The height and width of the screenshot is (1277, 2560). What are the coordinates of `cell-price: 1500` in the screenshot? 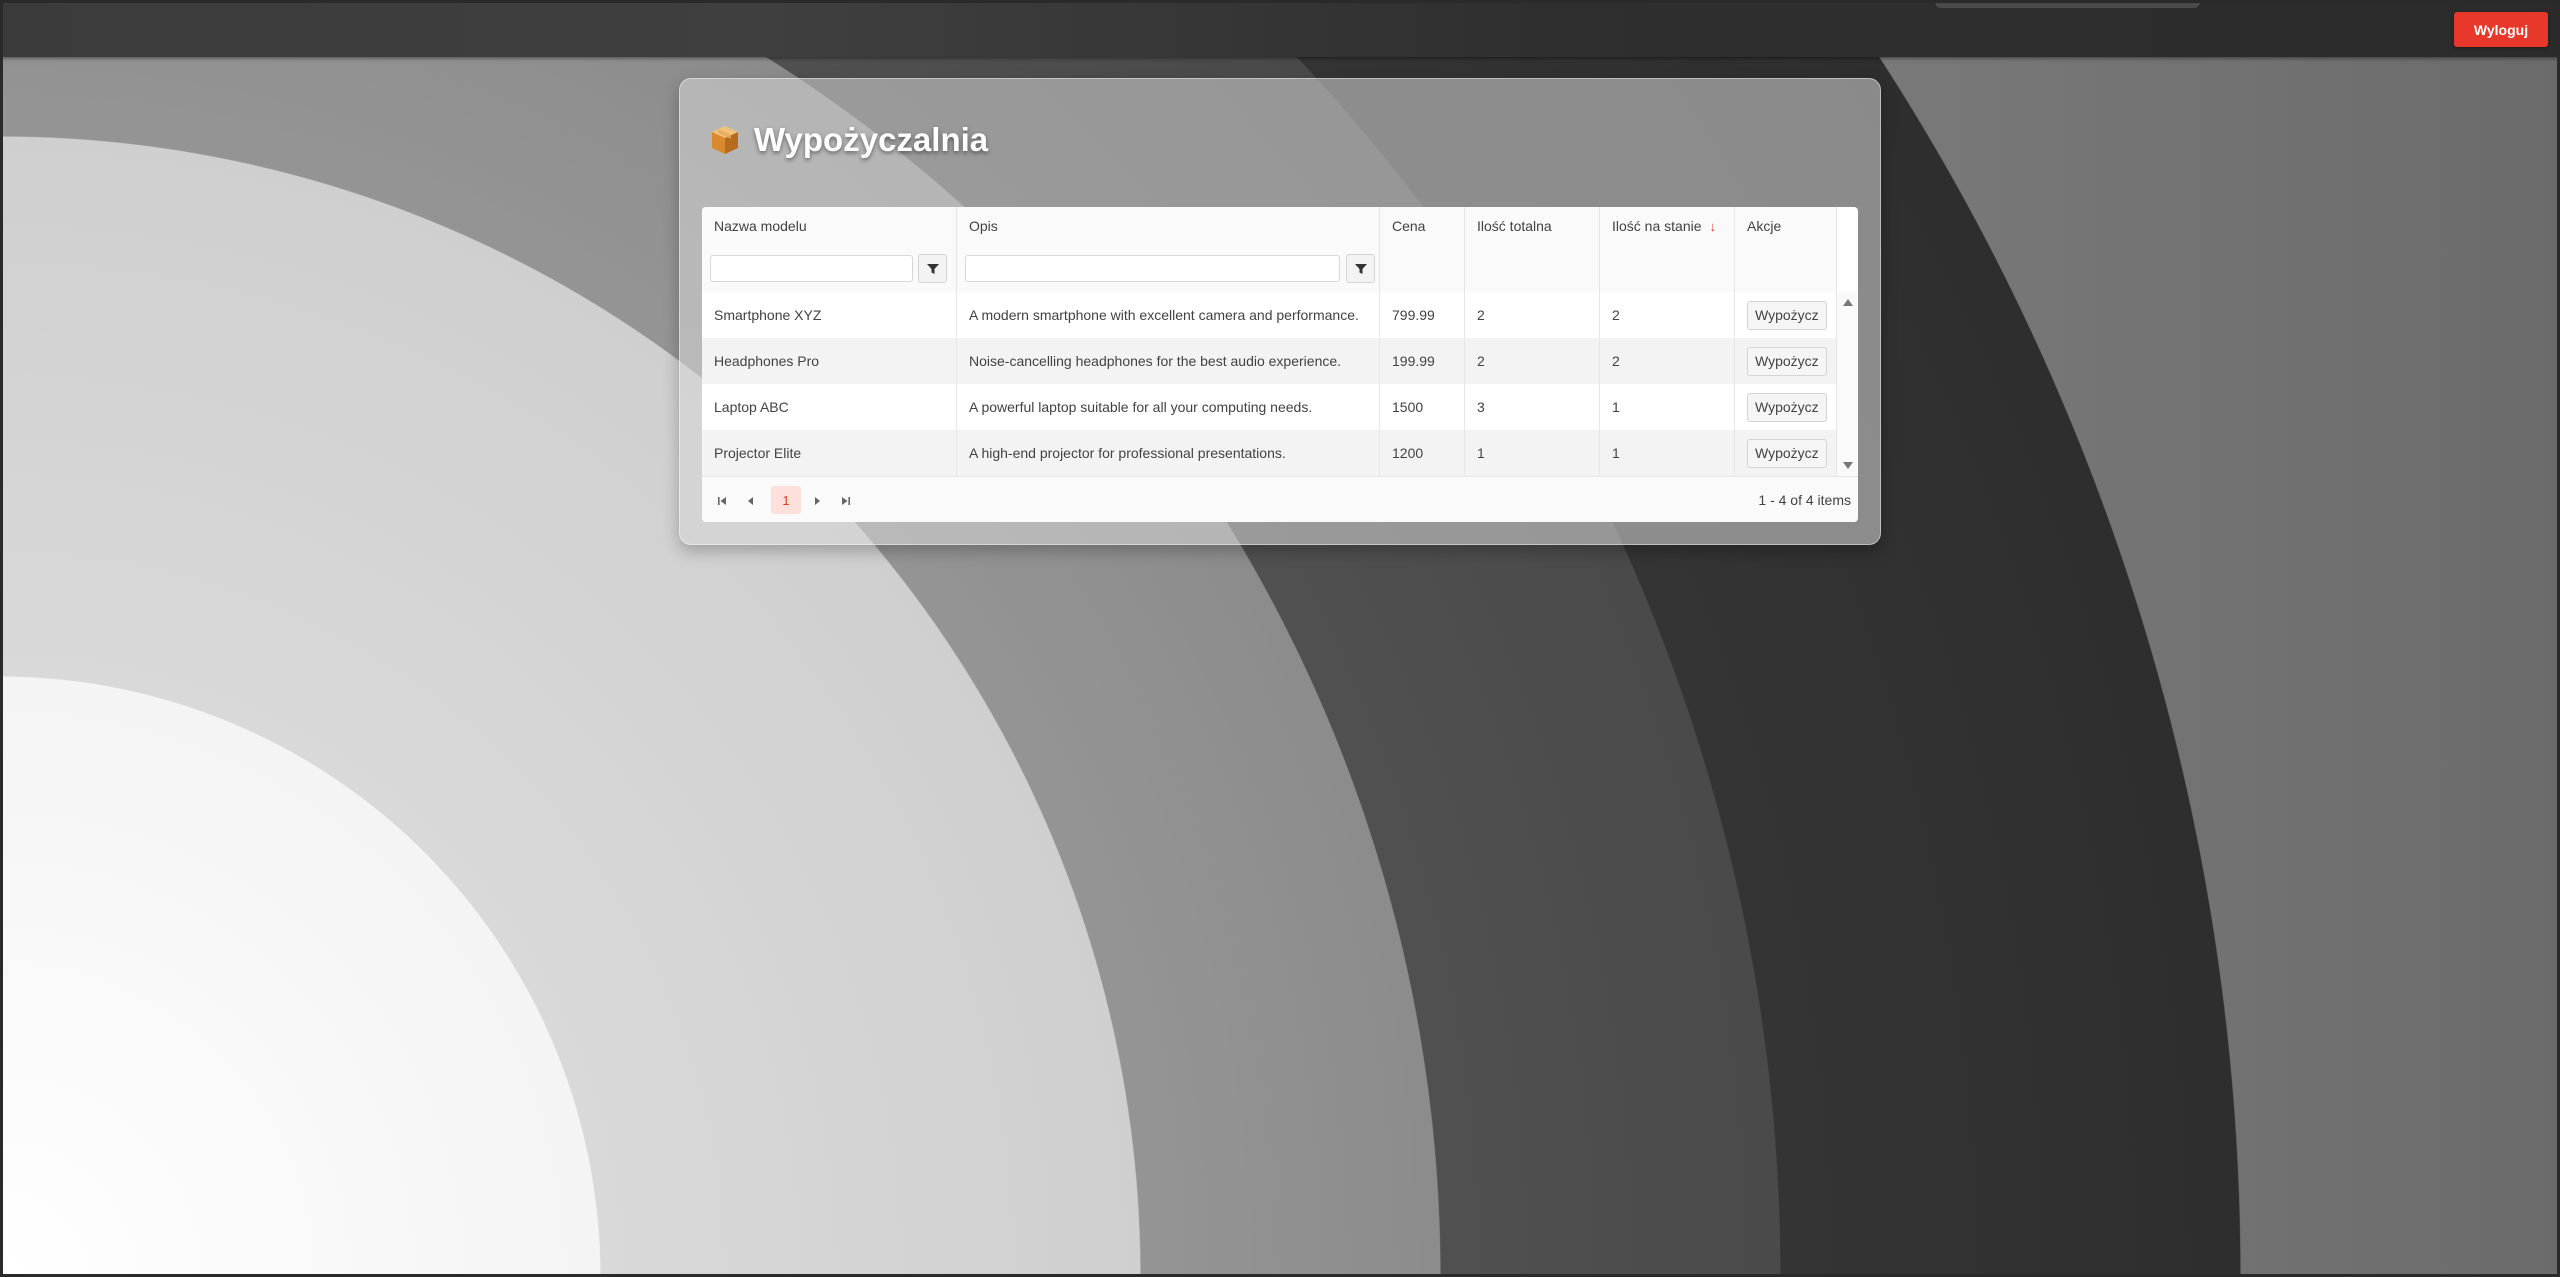 It's located at (1422, 407).